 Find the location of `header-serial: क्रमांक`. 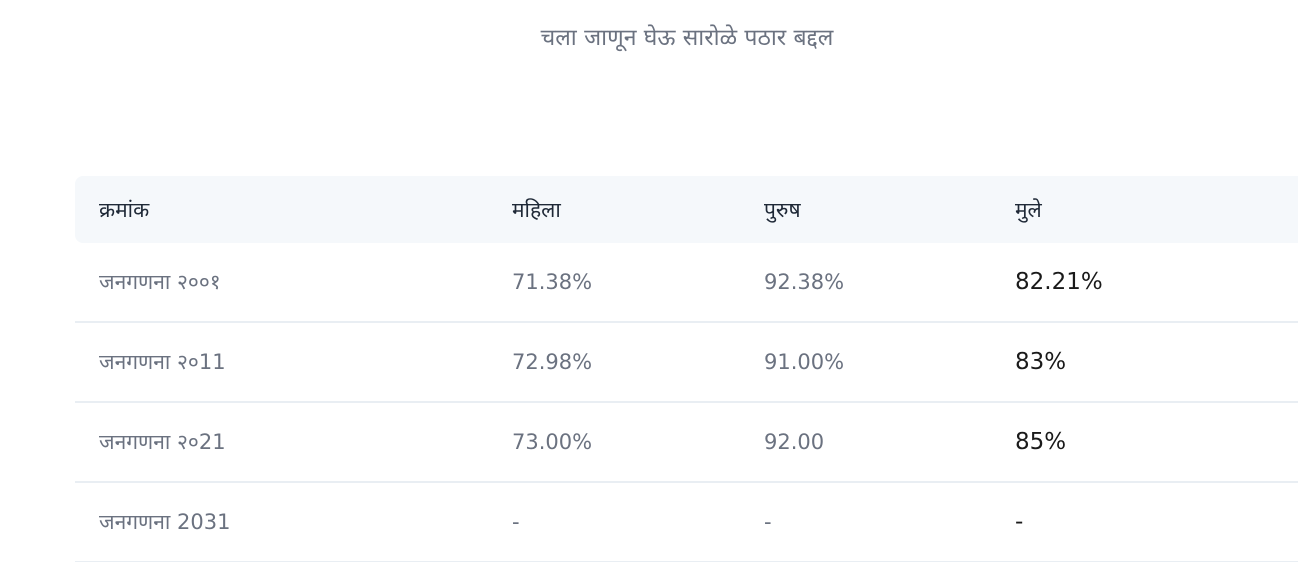

header-serial: क्रमांक is located at coordinates (124, 209).